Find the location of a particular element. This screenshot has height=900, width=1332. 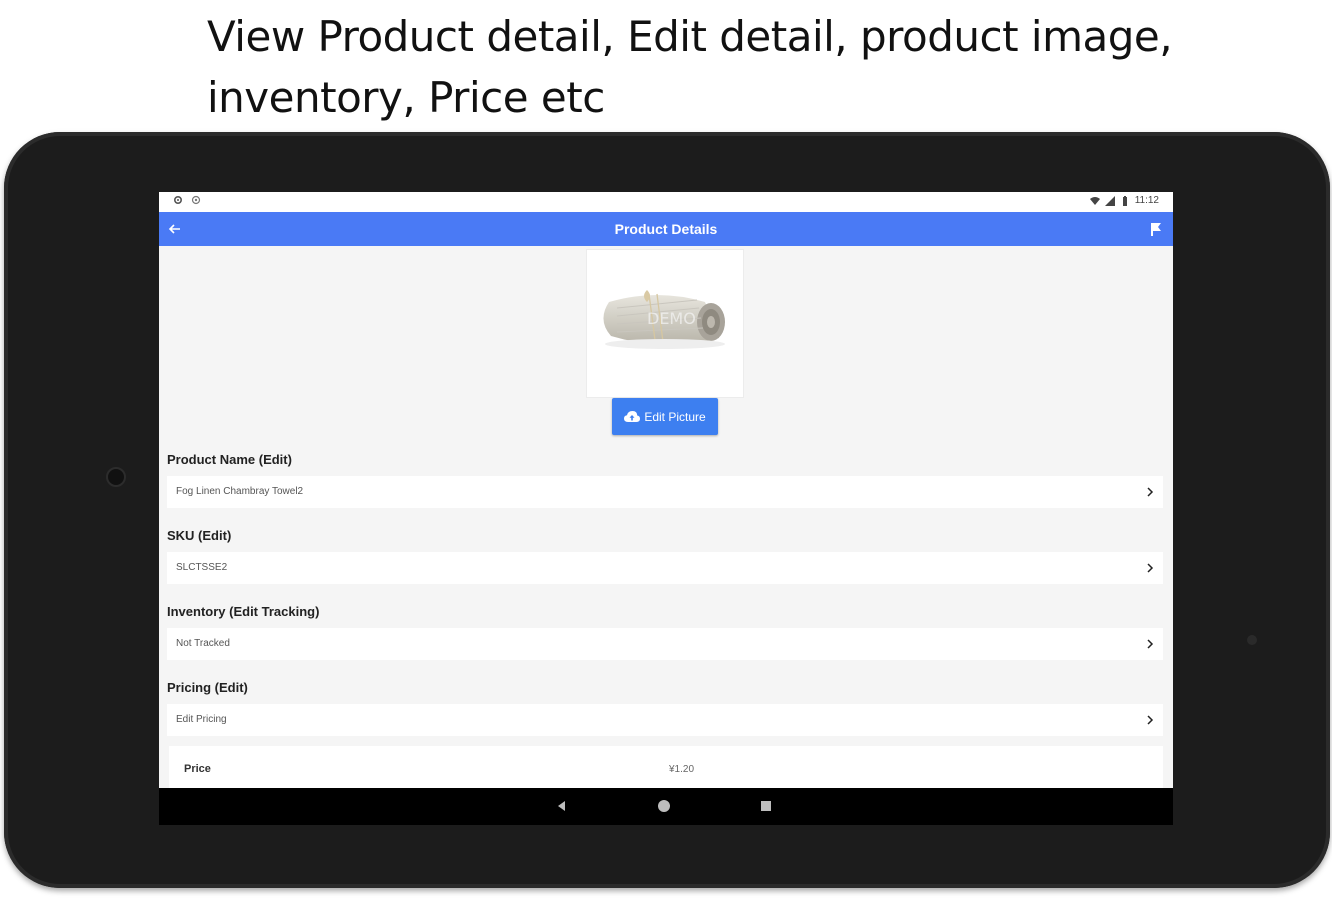

status-bar: 11:12 is located at coordinates (666, 202).